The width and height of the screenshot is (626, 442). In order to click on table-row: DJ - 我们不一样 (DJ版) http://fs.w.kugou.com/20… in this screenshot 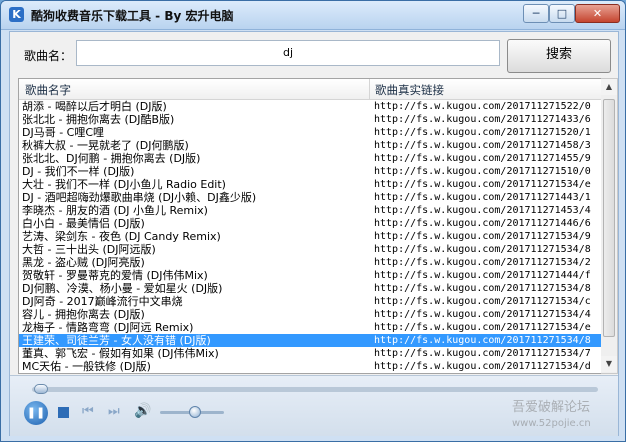, I will do `click(310, 171)`.